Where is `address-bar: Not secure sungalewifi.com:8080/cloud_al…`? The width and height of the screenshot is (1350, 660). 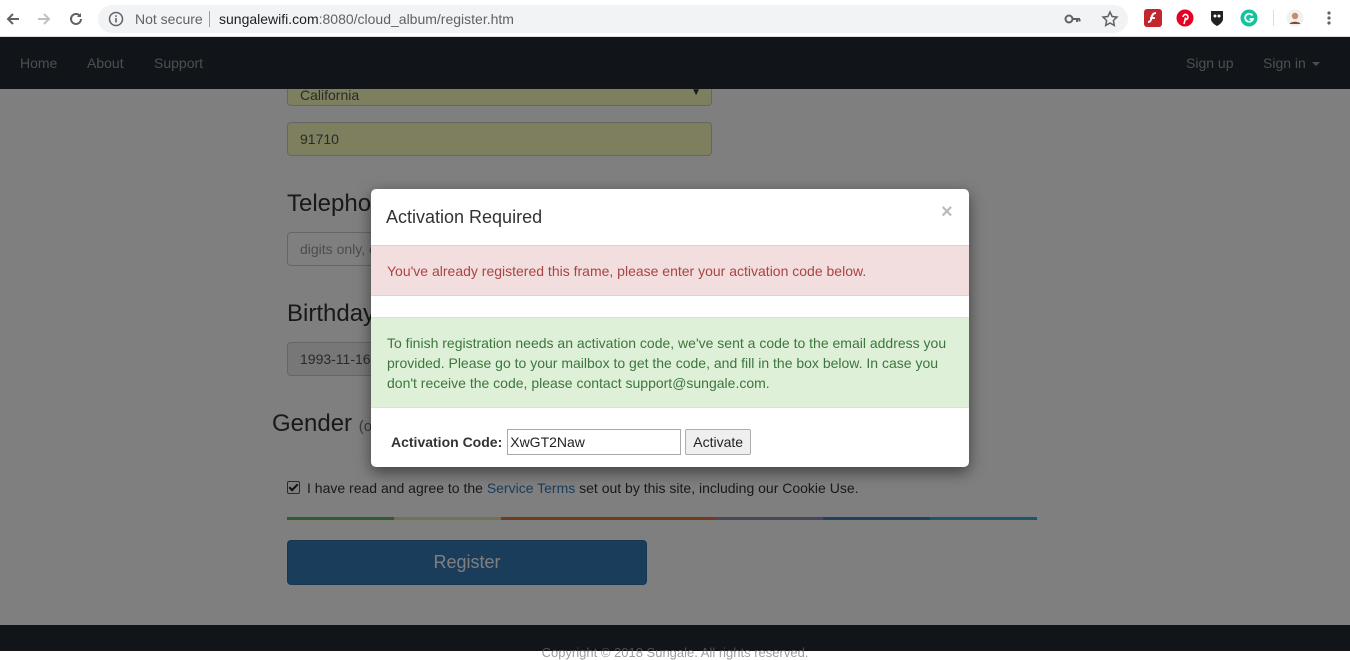 address-bar: Not secure sungalewifi.com:8080/cloud_al… is located at coordinates (613, 19).